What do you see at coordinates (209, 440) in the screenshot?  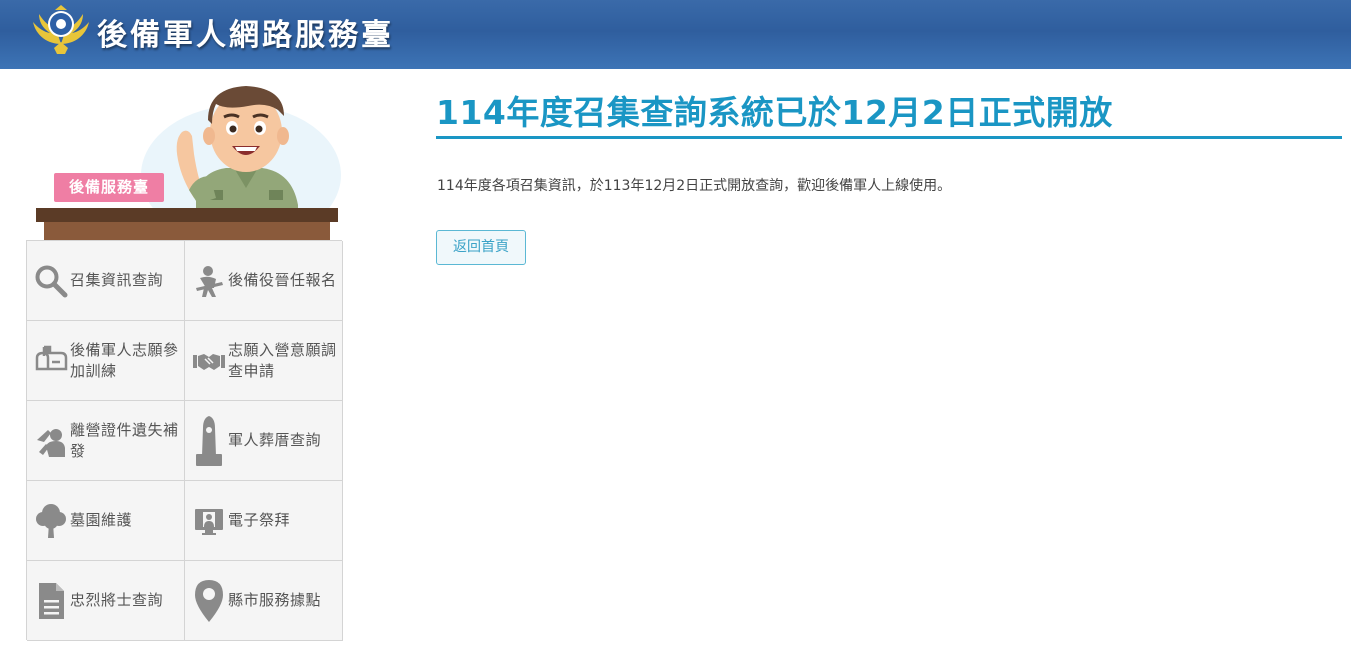 I see `memorial-icon` at bounding box center [209, 440].